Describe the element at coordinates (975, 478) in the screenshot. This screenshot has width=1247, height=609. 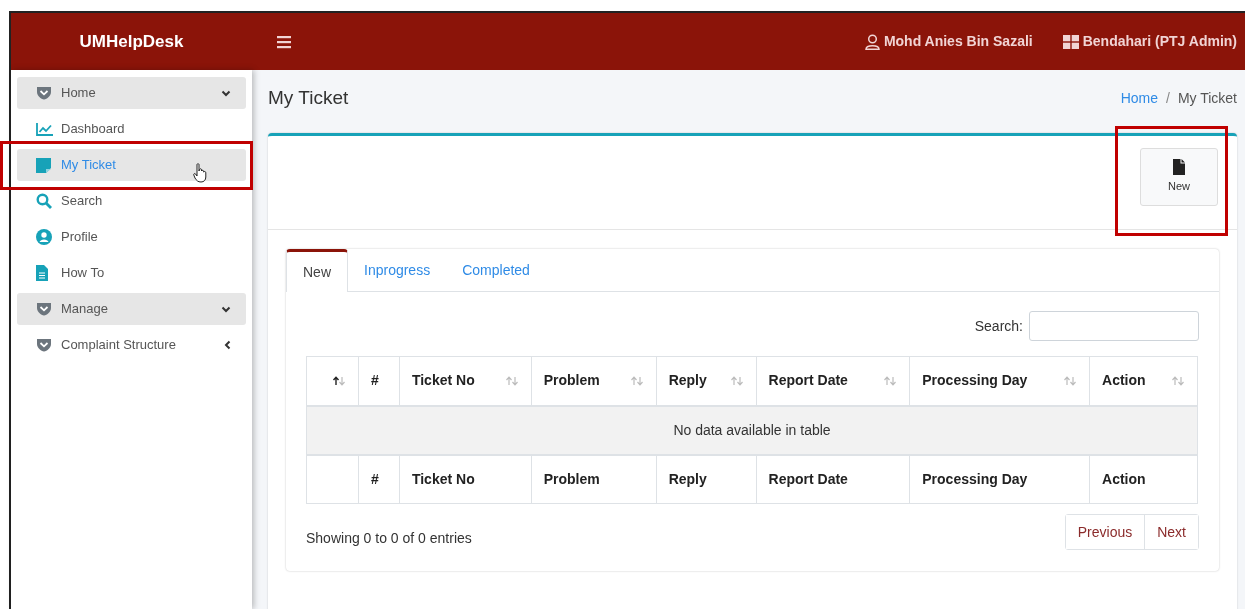
I see `column-footer: Processing Day` at that location.